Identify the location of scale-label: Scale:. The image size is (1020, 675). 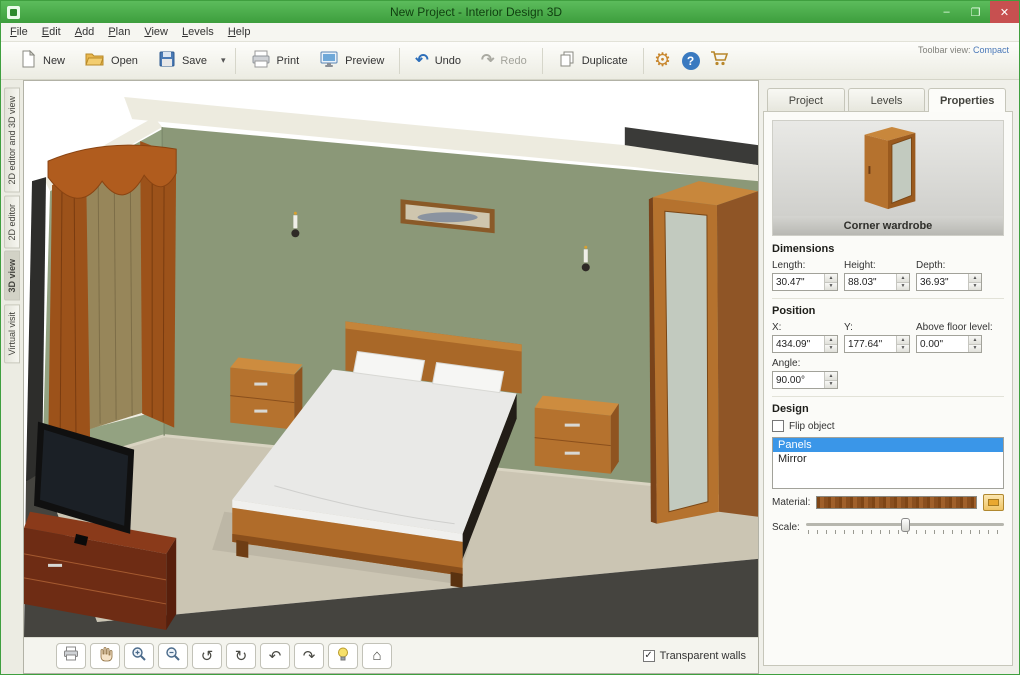
(786, 527).